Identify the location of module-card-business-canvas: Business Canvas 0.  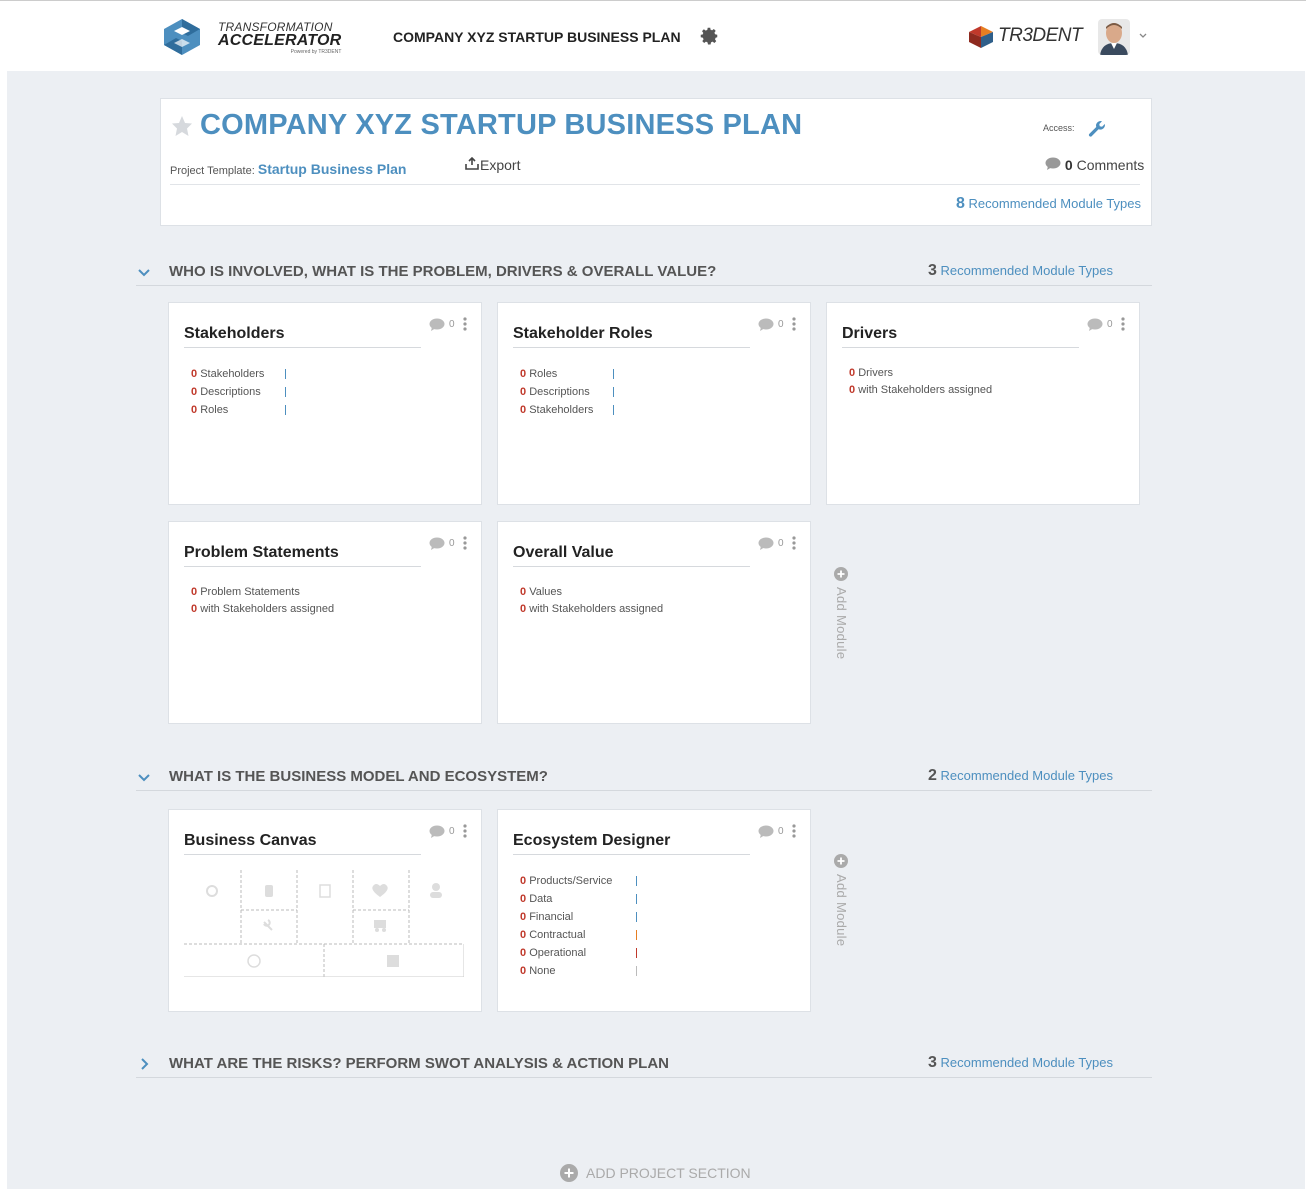
(325, 910).